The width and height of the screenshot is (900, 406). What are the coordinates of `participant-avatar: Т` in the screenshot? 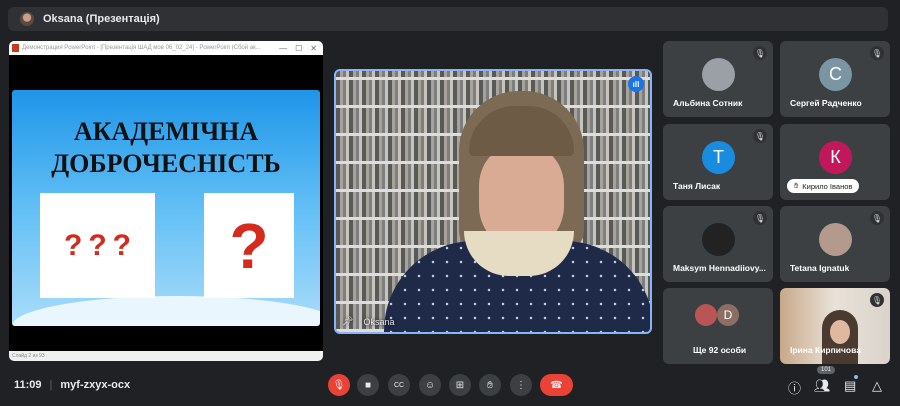 It's located at (718, 157).